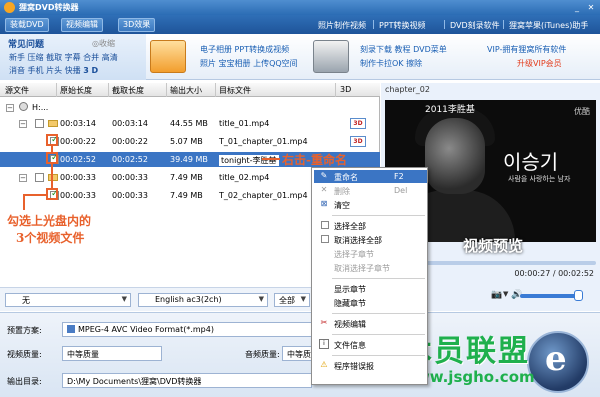 The image size is (600, 397). I want to click on vip-promo: VIP-拥有狸窝所有软件, so click(526, 49).